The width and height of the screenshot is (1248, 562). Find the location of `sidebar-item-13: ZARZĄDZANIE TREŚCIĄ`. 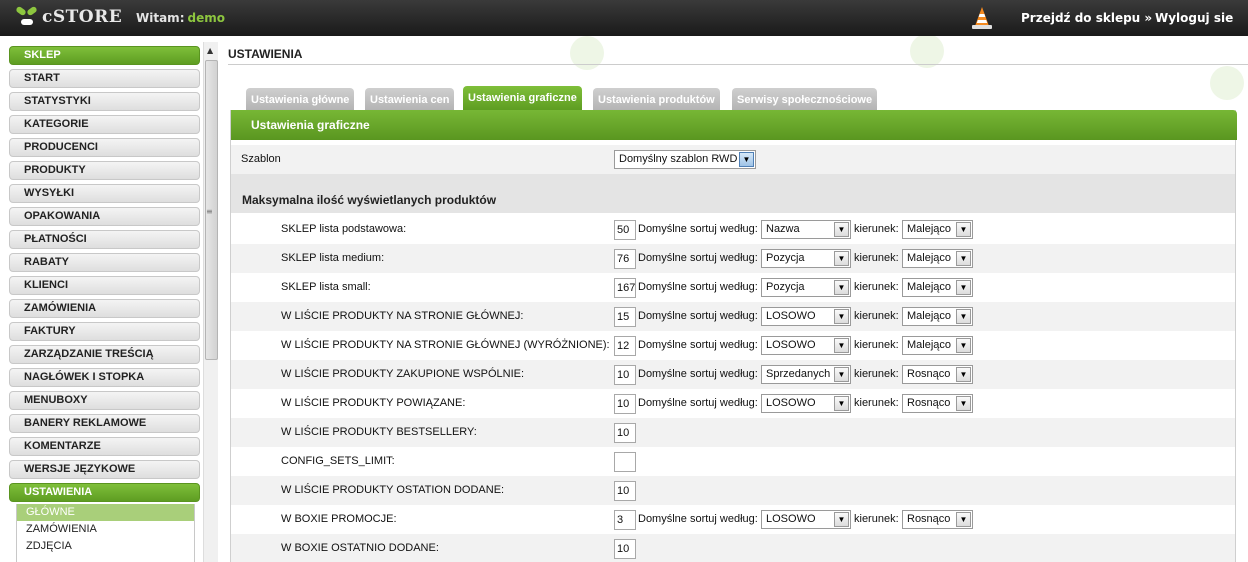

sidebar-item-13: ZARZĄDZANIE TREŚCIĄ is located at coordinates (104, 354).